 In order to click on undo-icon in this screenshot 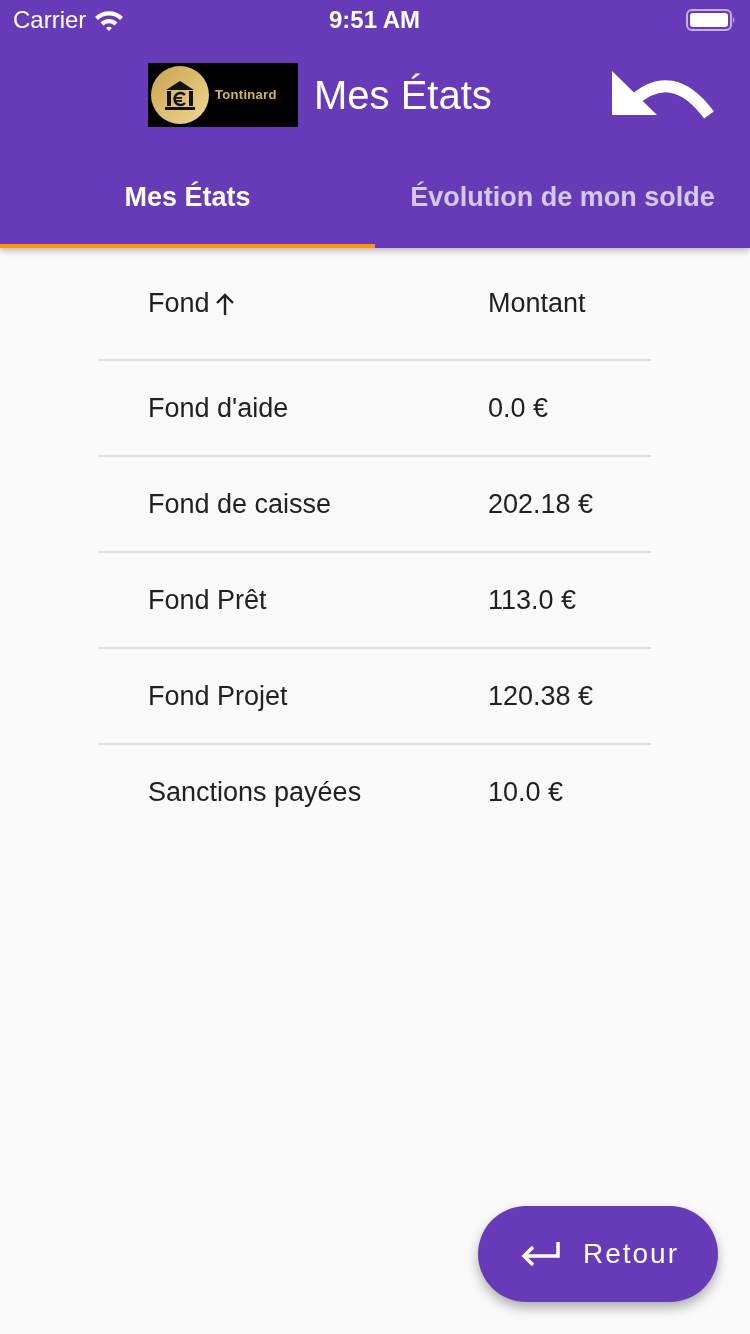, I will do `click(664, 95)`.